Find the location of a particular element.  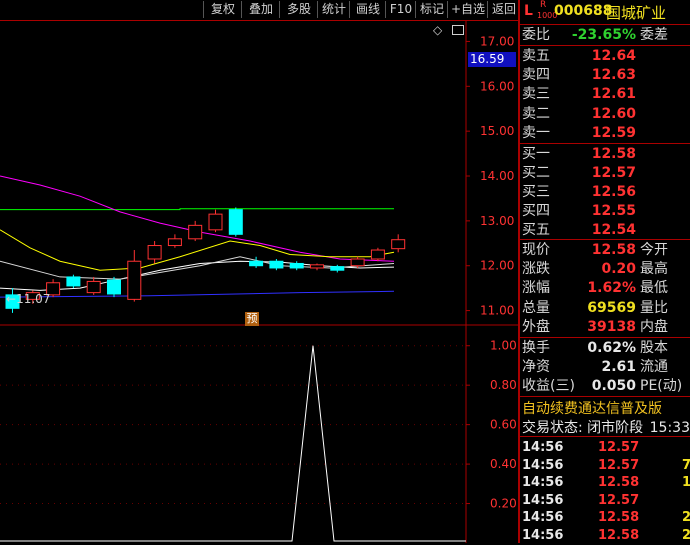

ask-row: 卖四 12.63 is located at coordinates (605, 75).